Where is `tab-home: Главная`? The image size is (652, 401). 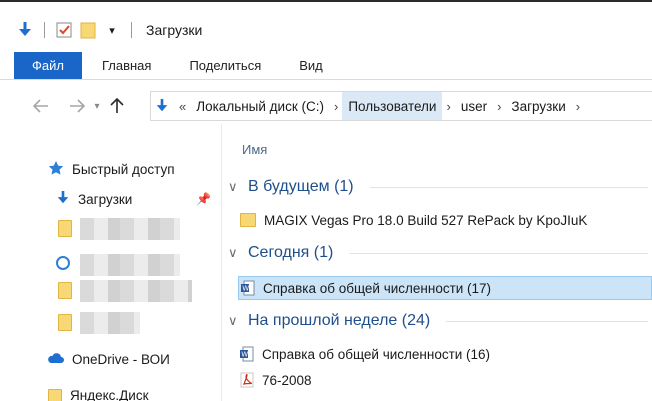
tab-home: Главная is located at coordinates (124, 65).